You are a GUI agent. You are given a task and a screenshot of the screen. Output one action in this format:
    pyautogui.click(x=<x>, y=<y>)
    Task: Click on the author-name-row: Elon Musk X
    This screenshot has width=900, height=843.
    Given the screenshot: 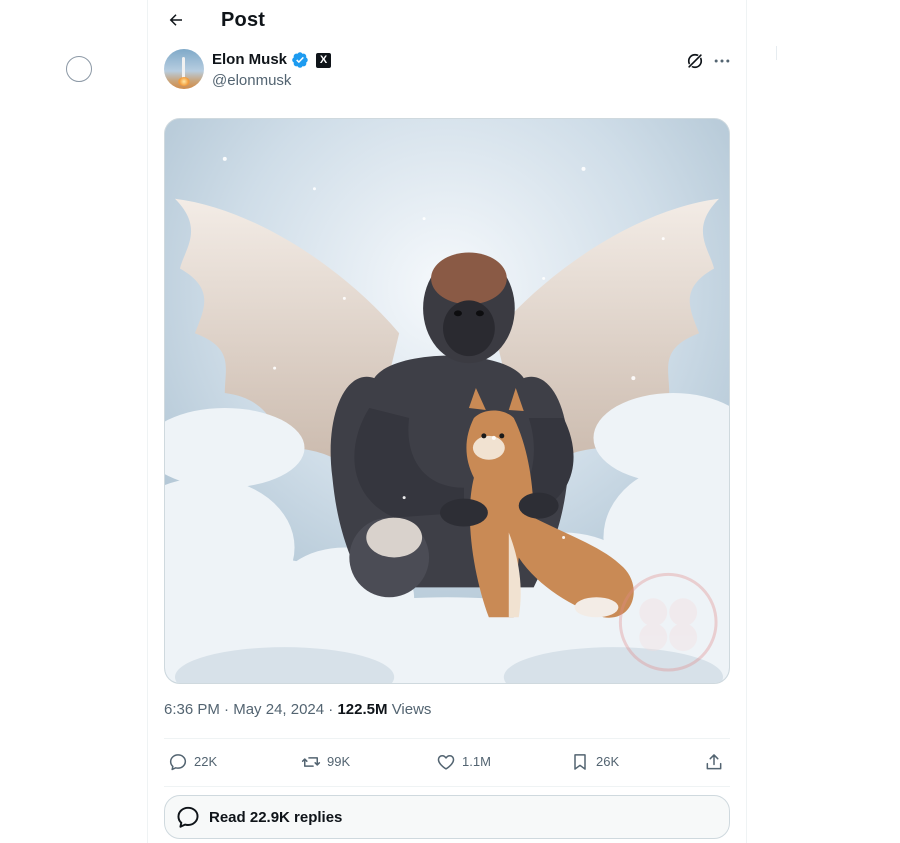 What is the action you would take?
    pyautogui.click(x=272, y=60)
    